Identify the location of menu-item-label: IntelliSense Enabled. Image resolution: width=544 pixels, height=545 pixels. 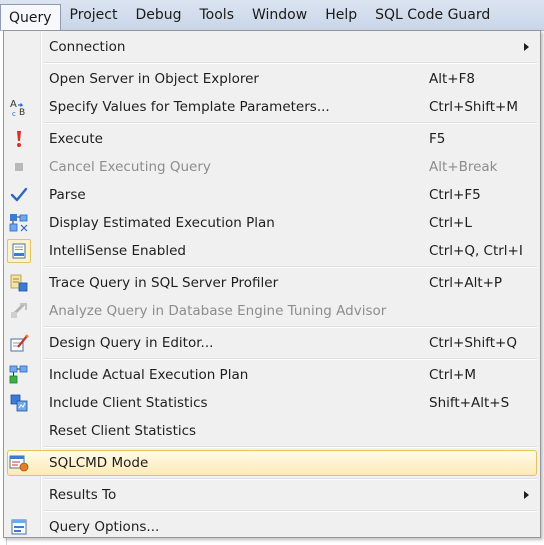
(118, 251).